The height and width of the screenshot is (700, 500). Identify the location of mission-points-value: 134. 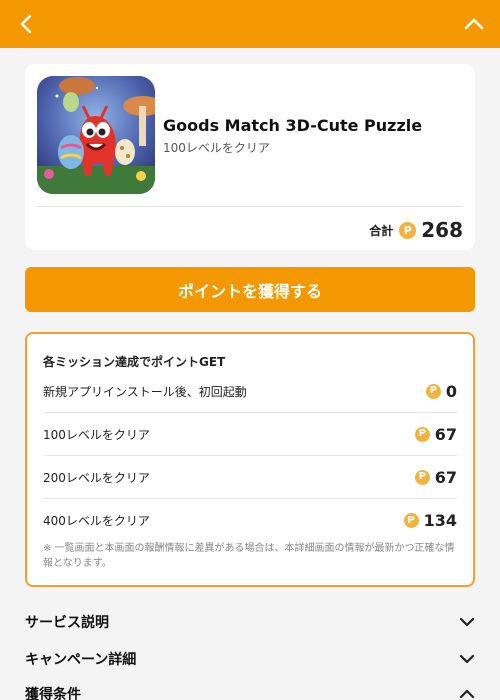
(440, 520).